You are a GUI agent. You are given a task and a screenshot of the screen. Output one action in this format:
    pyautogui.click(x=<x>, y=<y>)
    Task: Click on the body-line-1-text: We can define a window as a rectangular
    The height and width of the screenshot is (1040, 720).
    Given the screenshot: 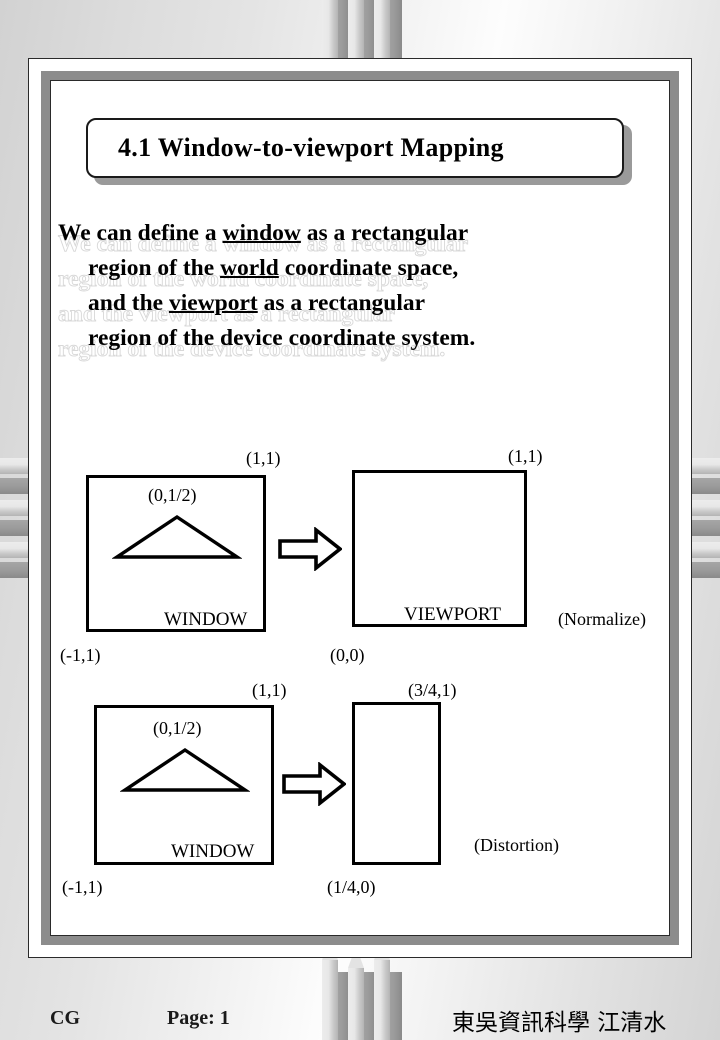 What is the action you would take?
    pyautogui.click(x=263, y=233)
    